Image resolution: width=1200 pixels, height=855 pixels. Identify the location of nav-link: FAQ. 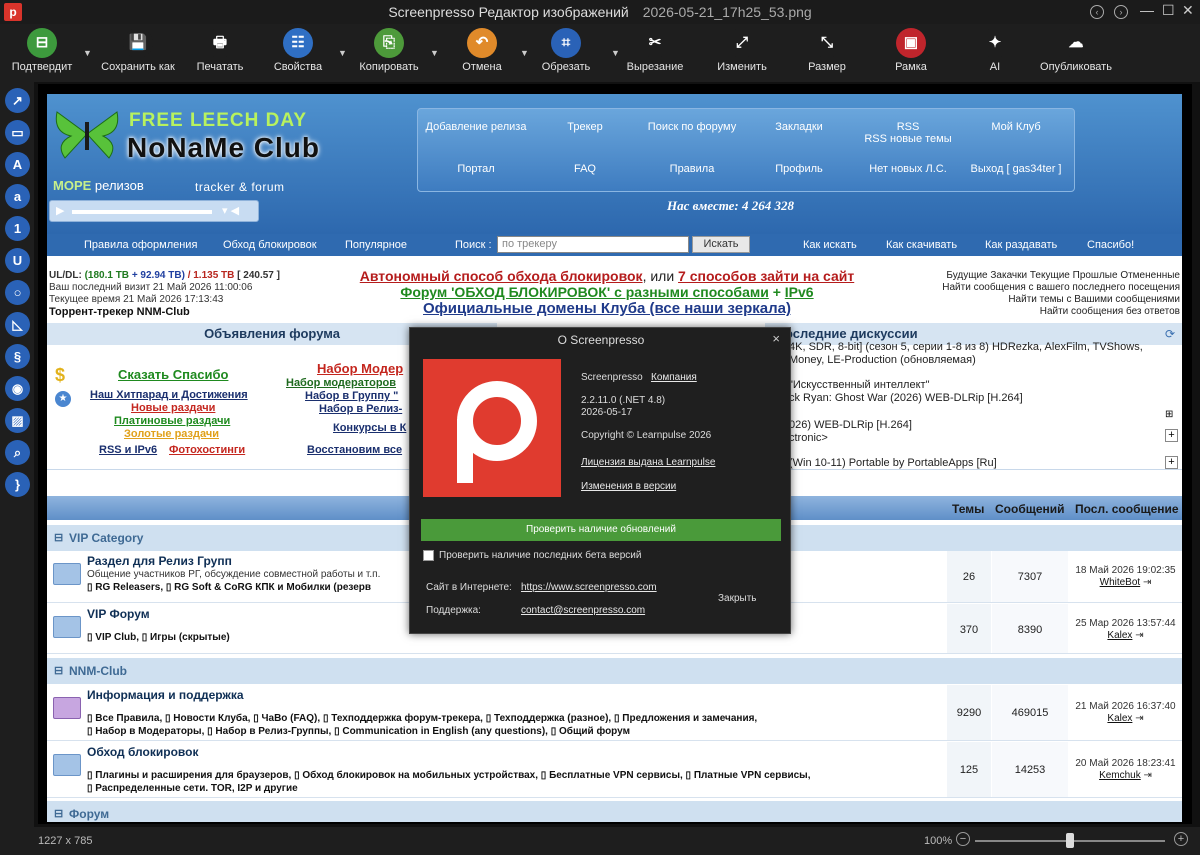
(585, 169).